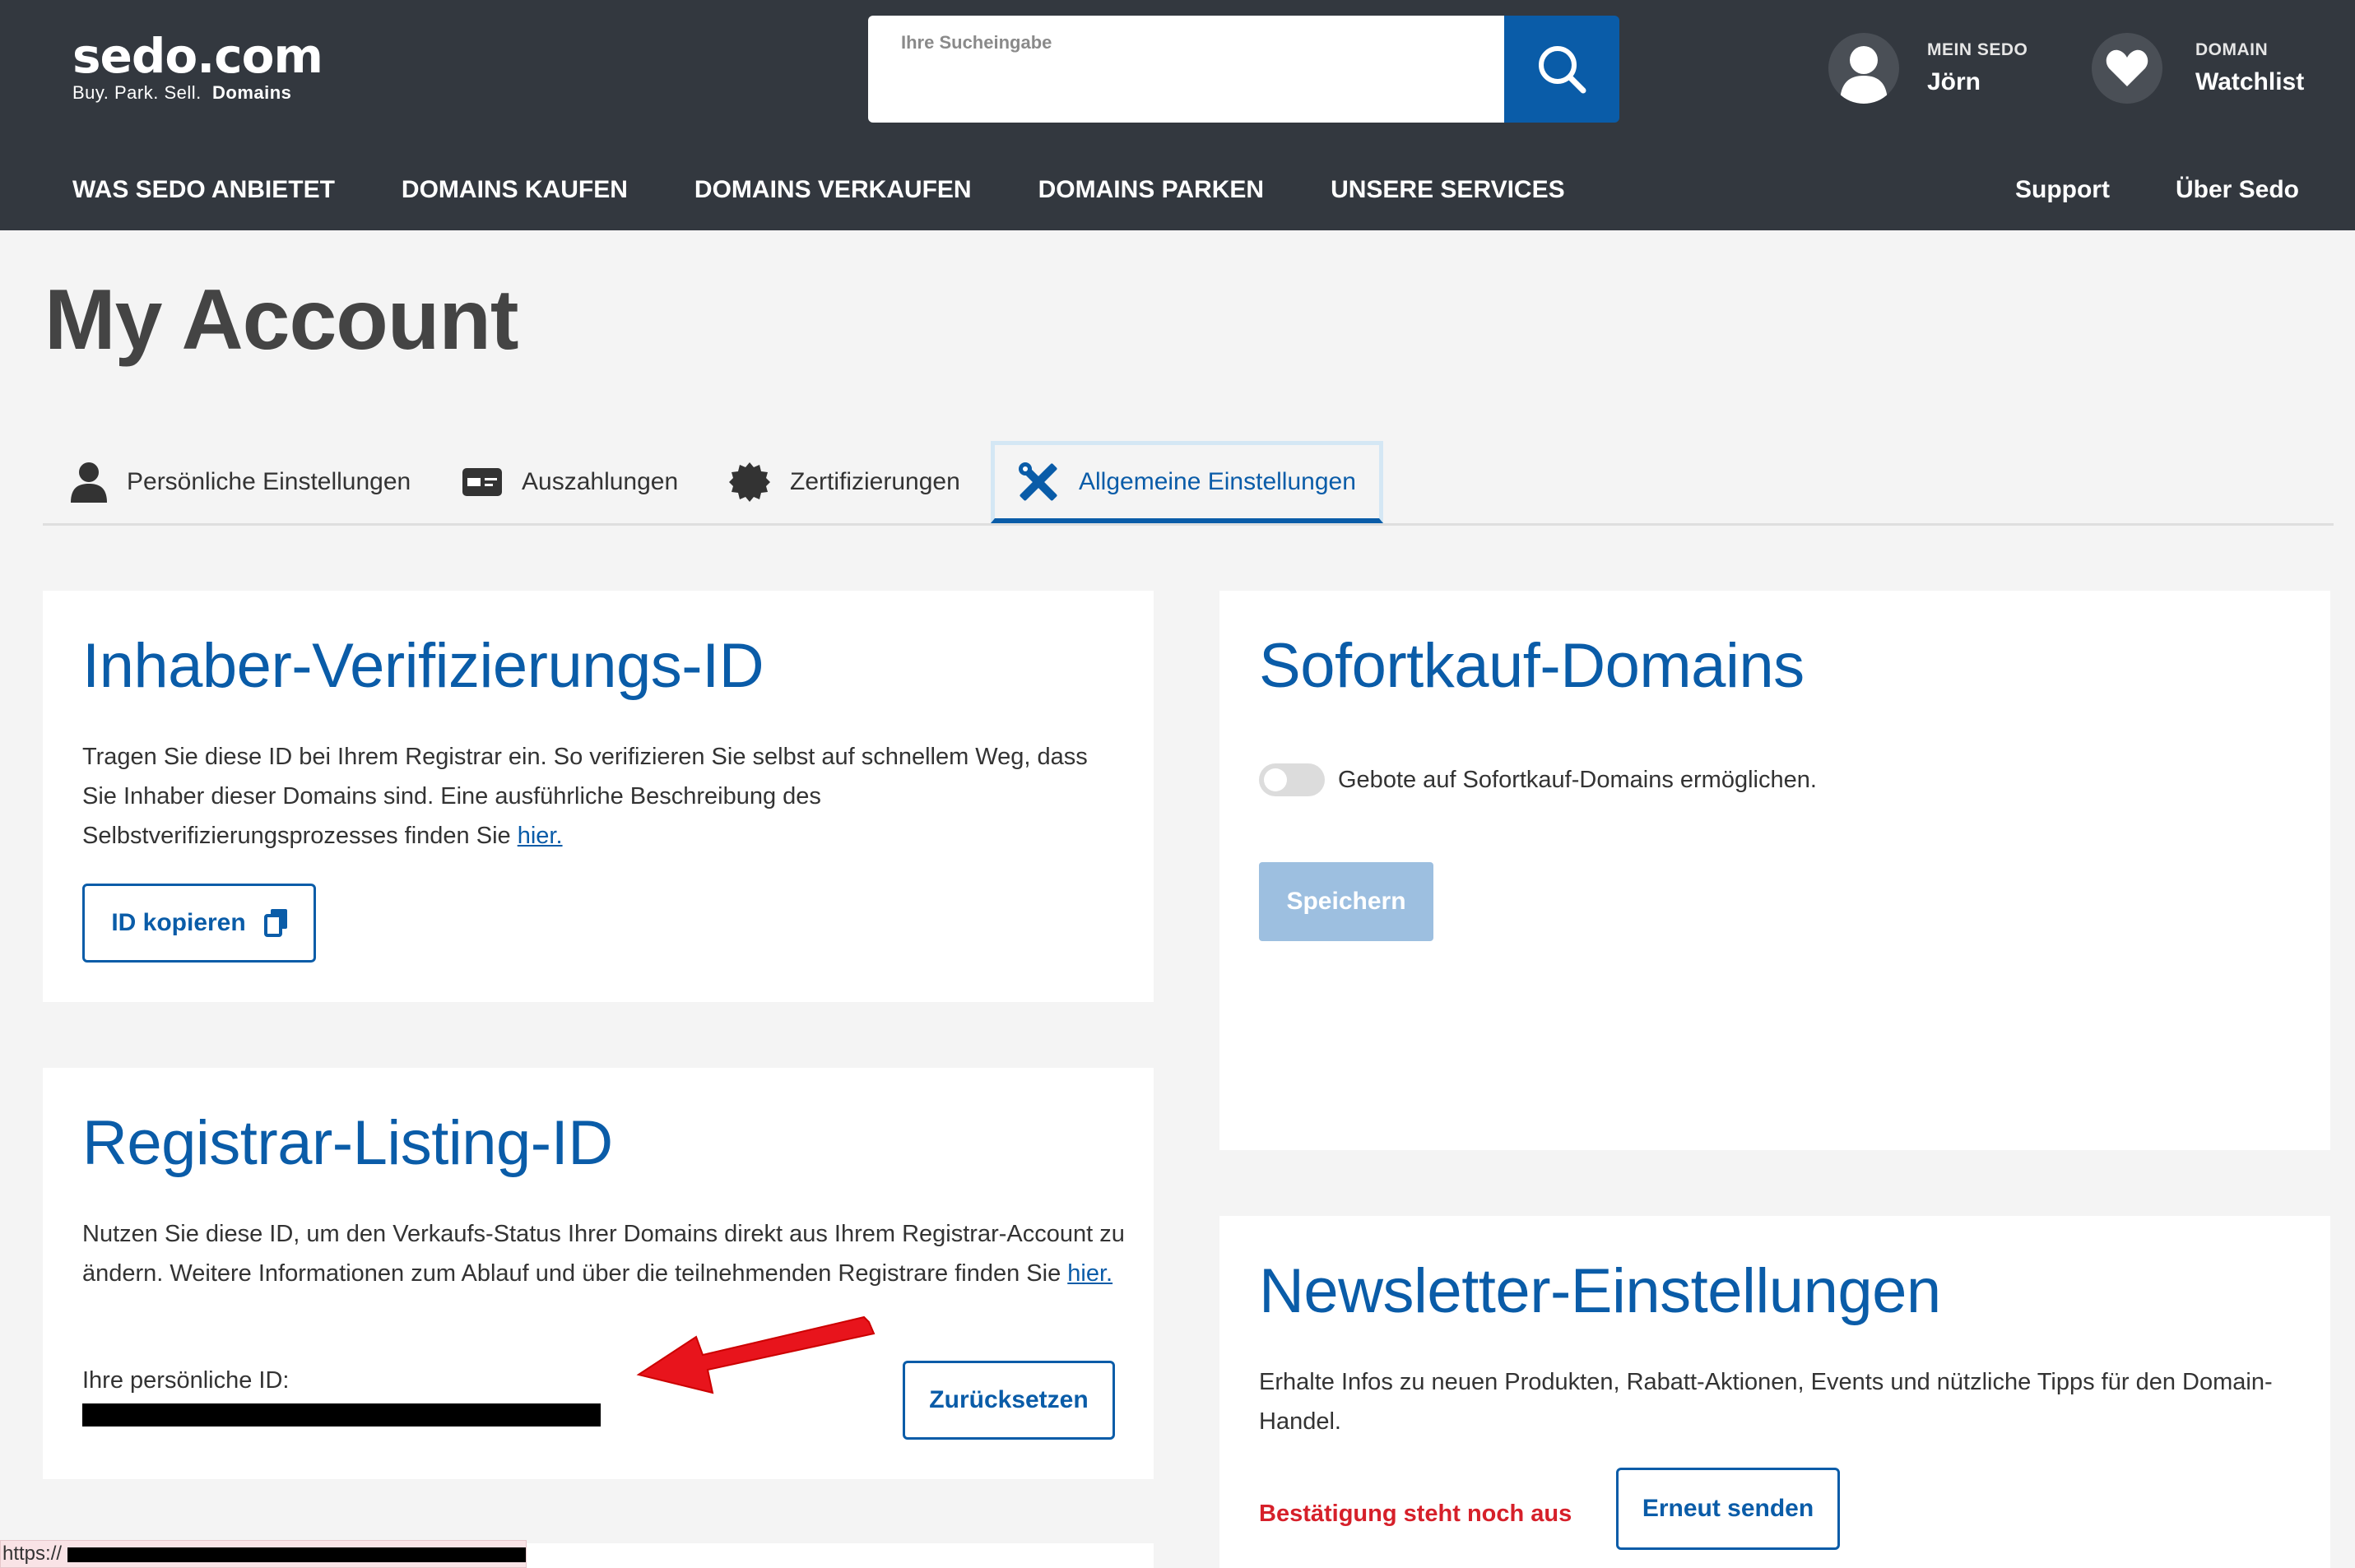 This screenshot has width=2355, height=1568. Describe the element at coordinates (600, 481) in the screenshot. I see `tab-label: Auszahlungen` at that location.